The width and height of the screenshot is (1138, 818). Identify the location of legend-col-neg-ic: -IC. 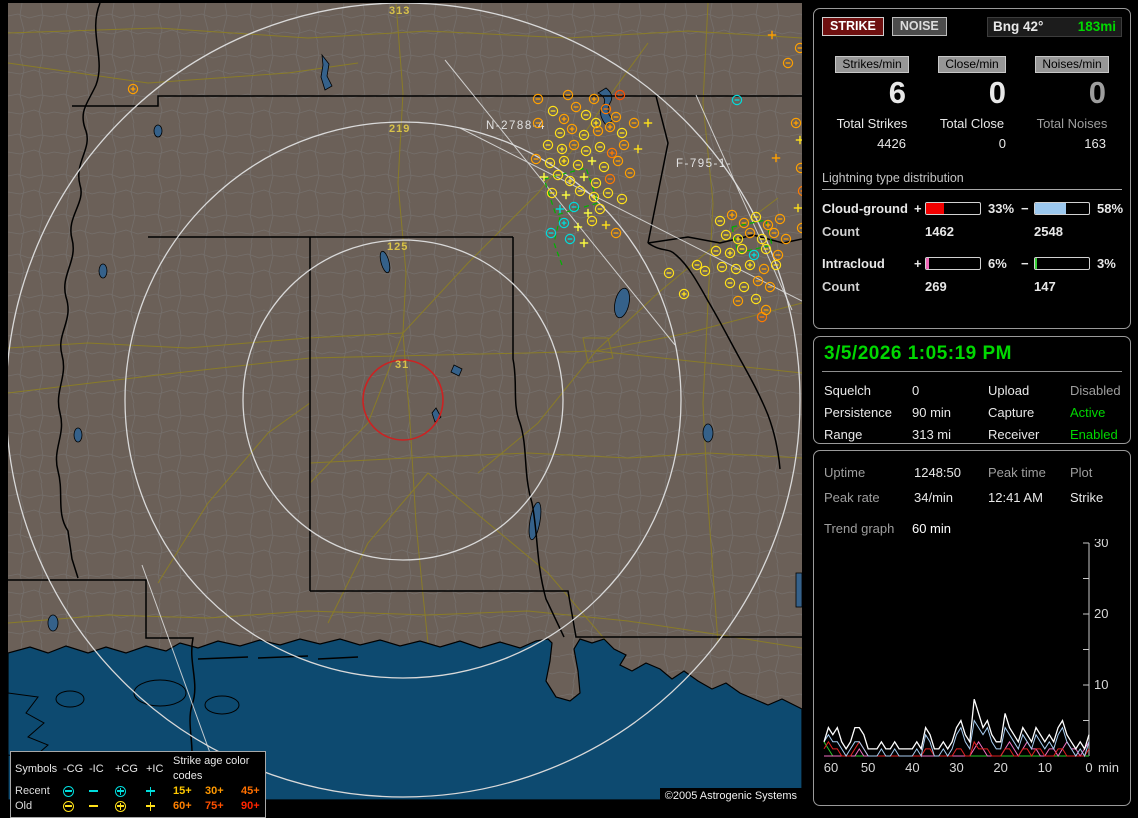
(96, 768).